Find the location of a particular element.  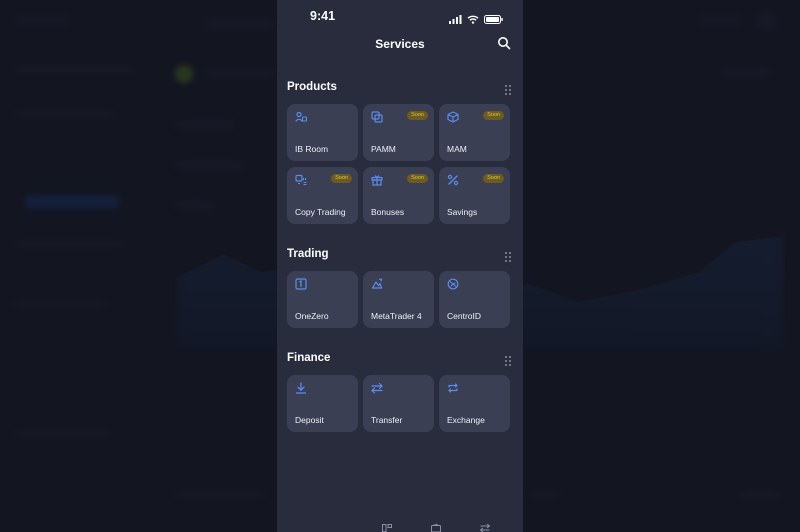

service-label: MAM is located at coordinates (457, 149).